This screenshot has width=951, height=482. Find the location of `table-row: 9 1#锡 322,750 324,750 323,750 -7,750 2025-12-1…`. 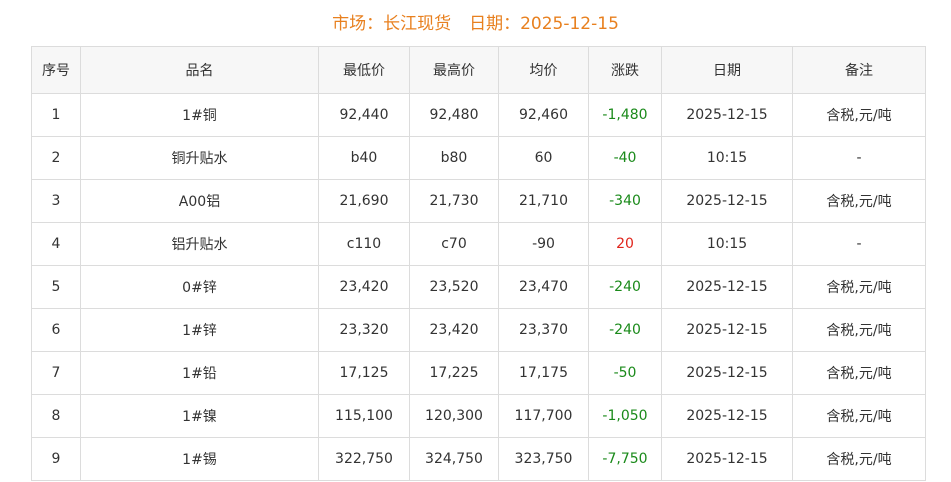

table-row: 9 1#锡 322,750 324,750 323,750 -7,750 2025-12-1… is located at coordinates (478, 459).